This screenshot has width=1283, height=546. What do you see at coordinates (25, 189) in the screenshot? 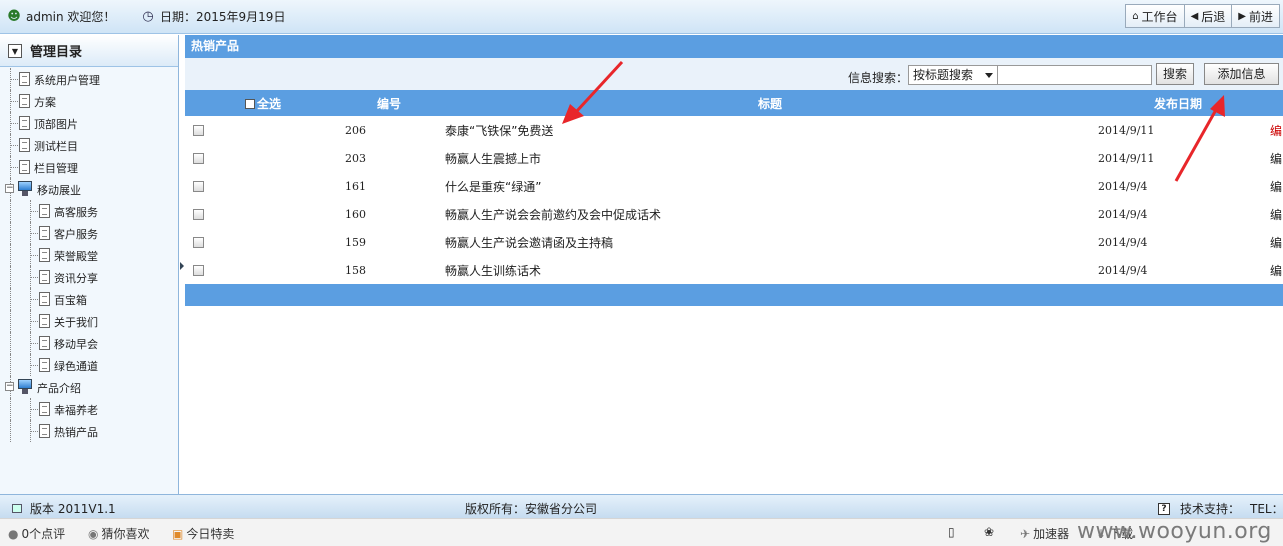
I see `computer-icon` at bounding box center [25, 189].